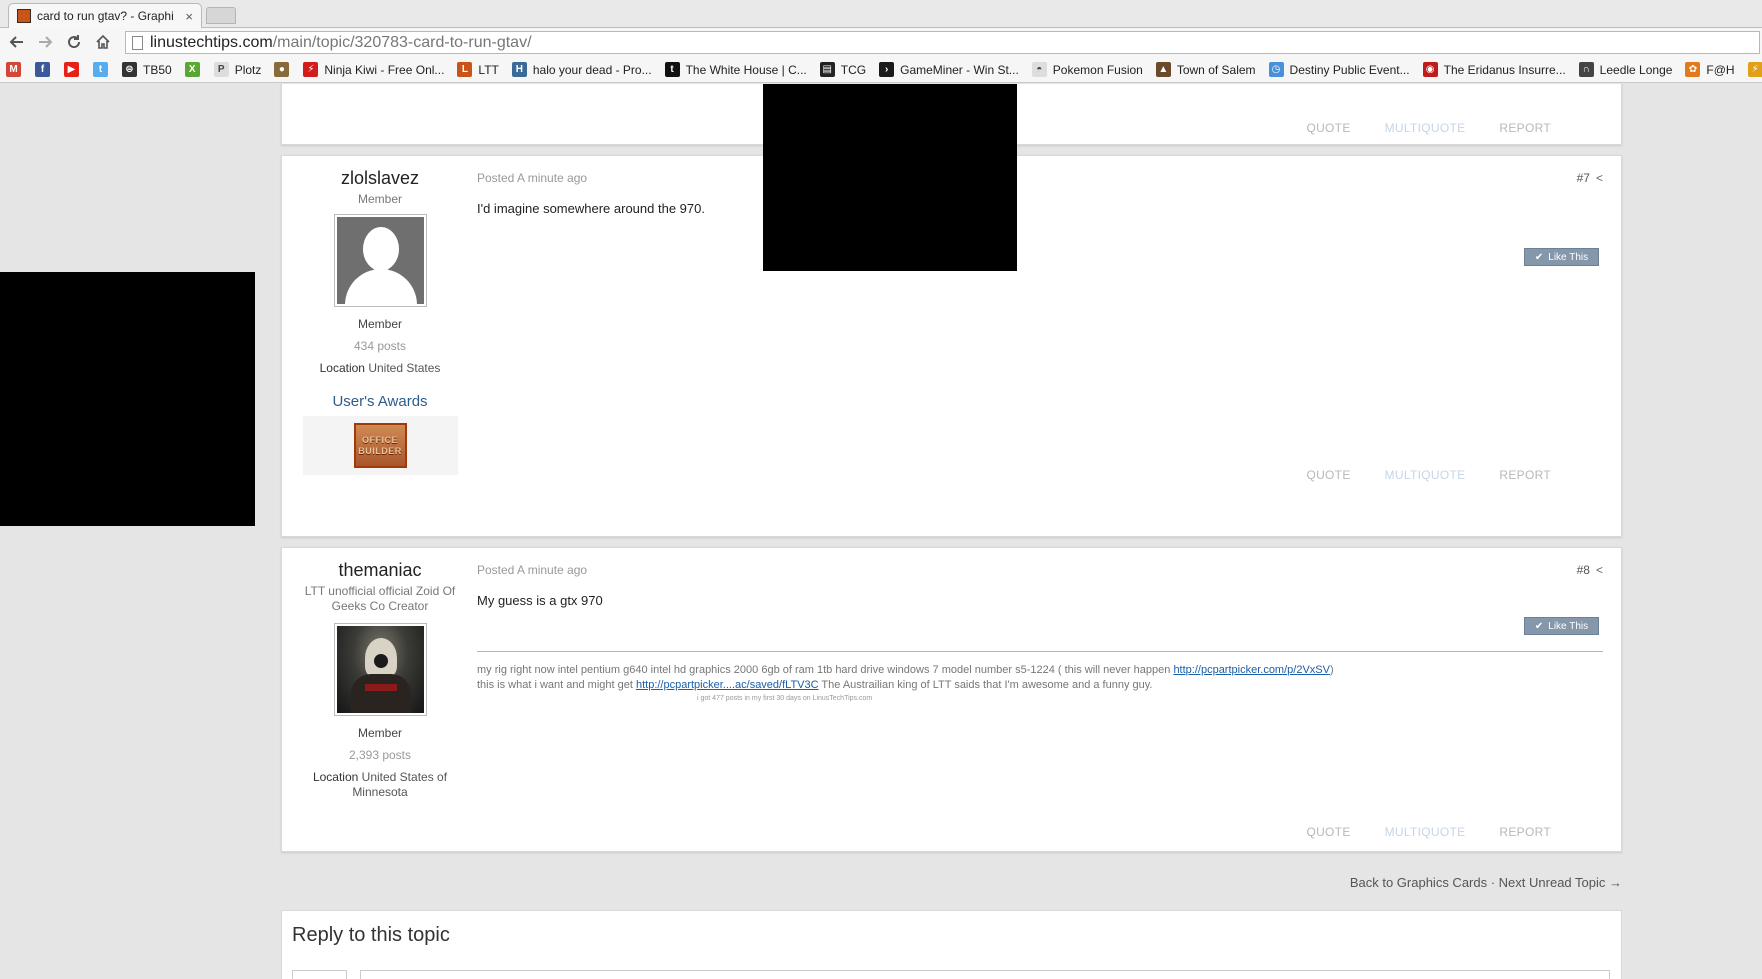 This screenshot has width=1762, height=979. Describe the element at coordinates (100, 69) in the screenshot. I see `twitter-icon: t` at that location.